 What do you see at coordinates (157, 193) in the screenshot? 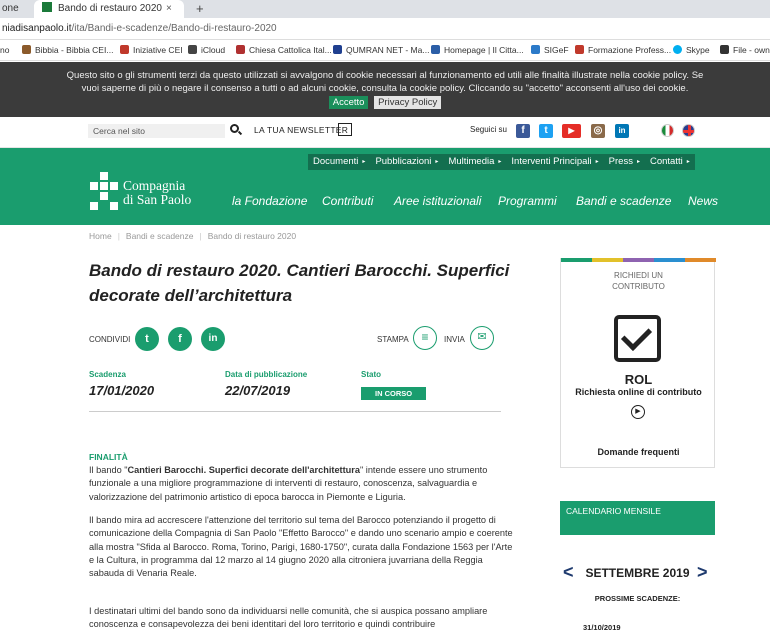
I see `logo-text: Compagnia di San Paolo` at bounding box center [157, 193].